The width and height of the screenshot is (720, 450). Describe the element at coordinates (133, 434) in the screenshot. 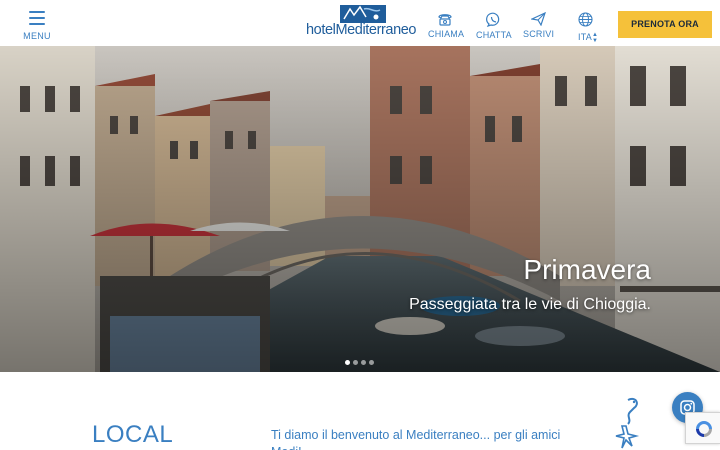

I see `section-heading: LOCAL` at that location.